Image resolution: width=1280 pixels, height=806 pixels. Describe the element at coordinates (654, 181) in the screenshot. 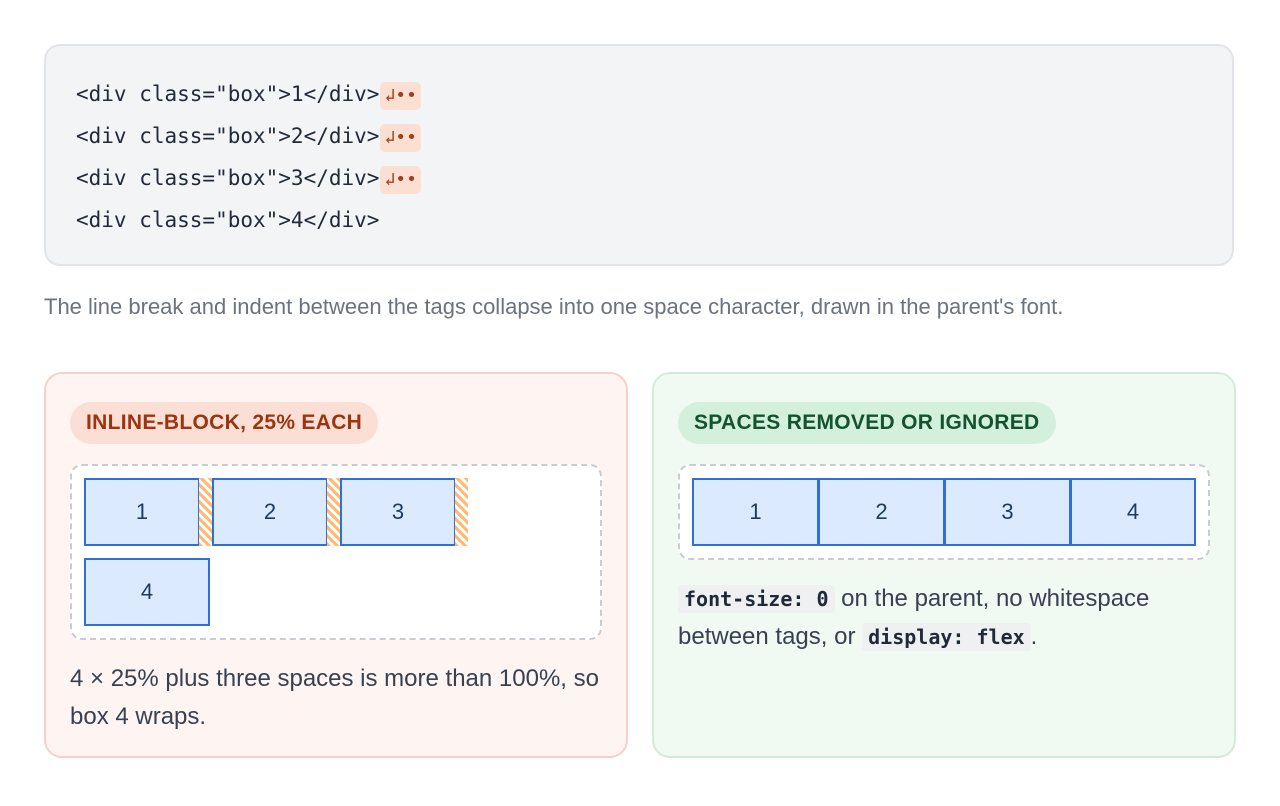

I see `code-line: <div class="box">3</div> ↲••` at that location.